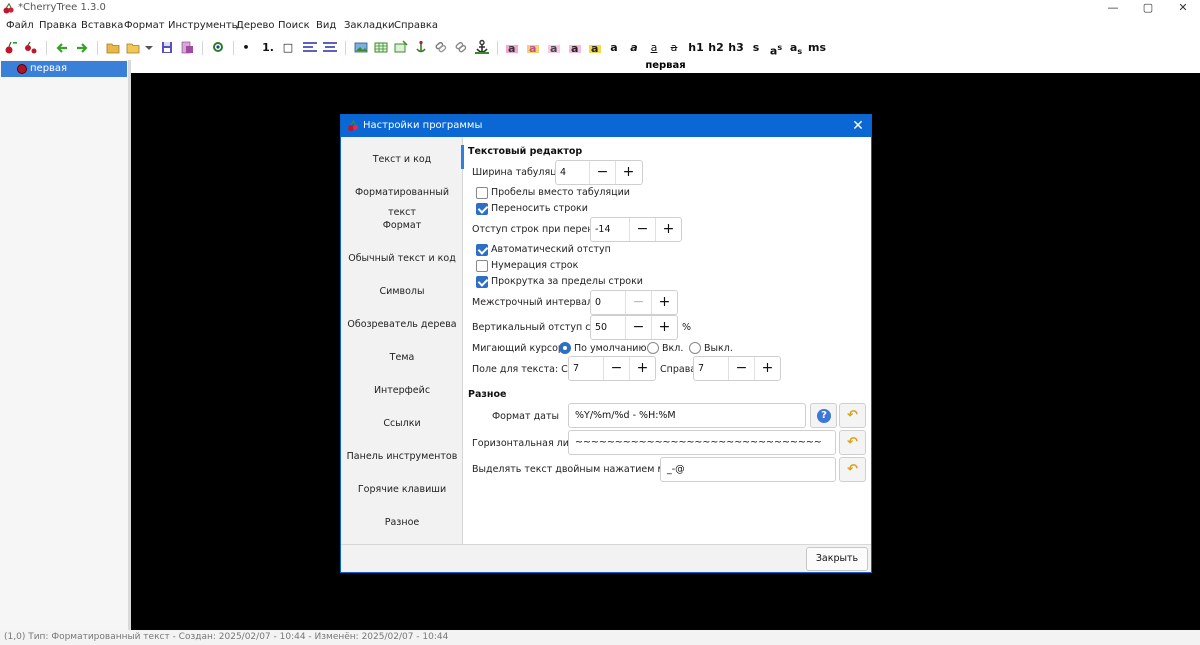 Image resolution: width=1200 pixels, height=645 pixels. What do you see at coordinates (575, 47) in the screenshot?
I see `highlight-icon: a` at bounding box center [575, 47].